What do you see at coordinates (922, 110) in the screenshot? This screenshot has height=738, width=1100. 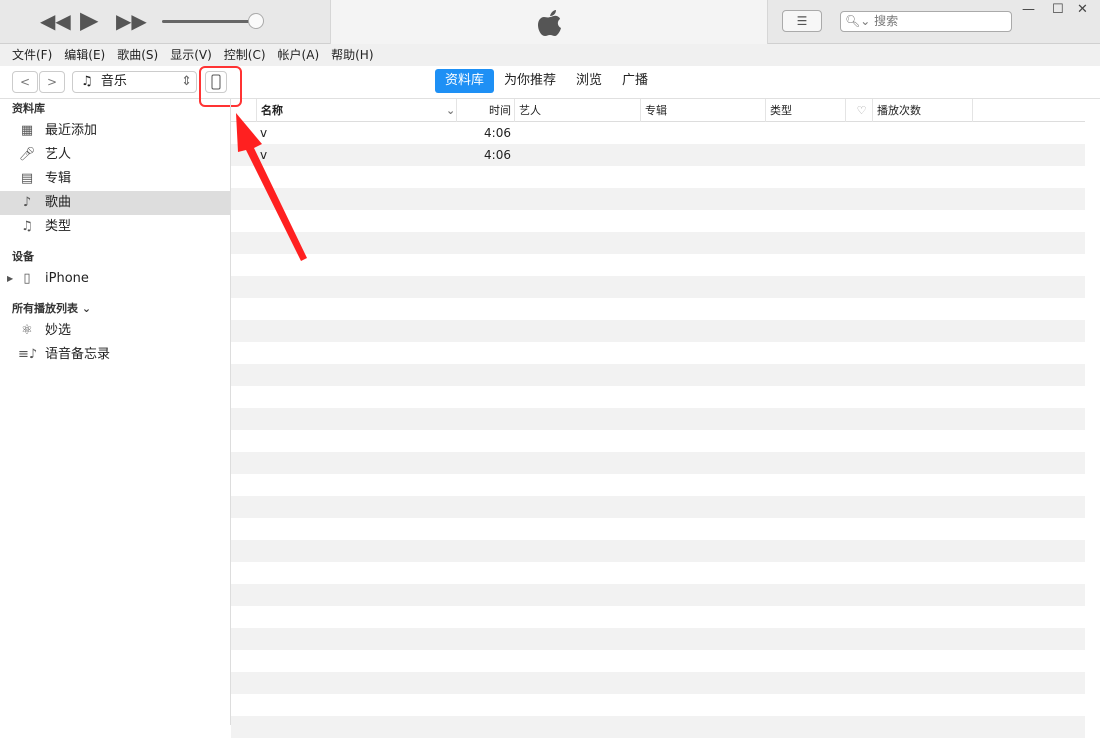 I see `column-plays: 播放次数` at bounding box center [922, 110].